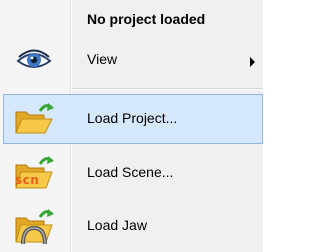 The width and height of the screenshot is (320, 252). I want to click on menu-header: No project loaded, so click(131, 20).